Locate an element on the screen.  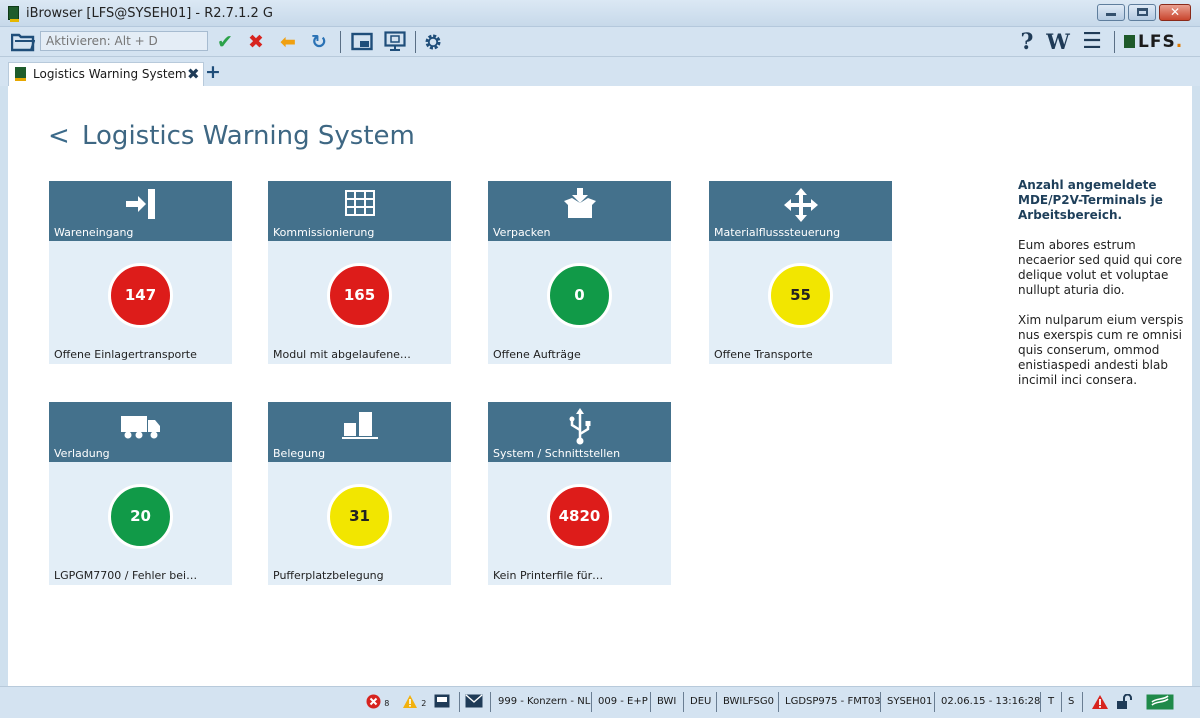
status-host: SYSEH01 is located at coordinates (910, 701).